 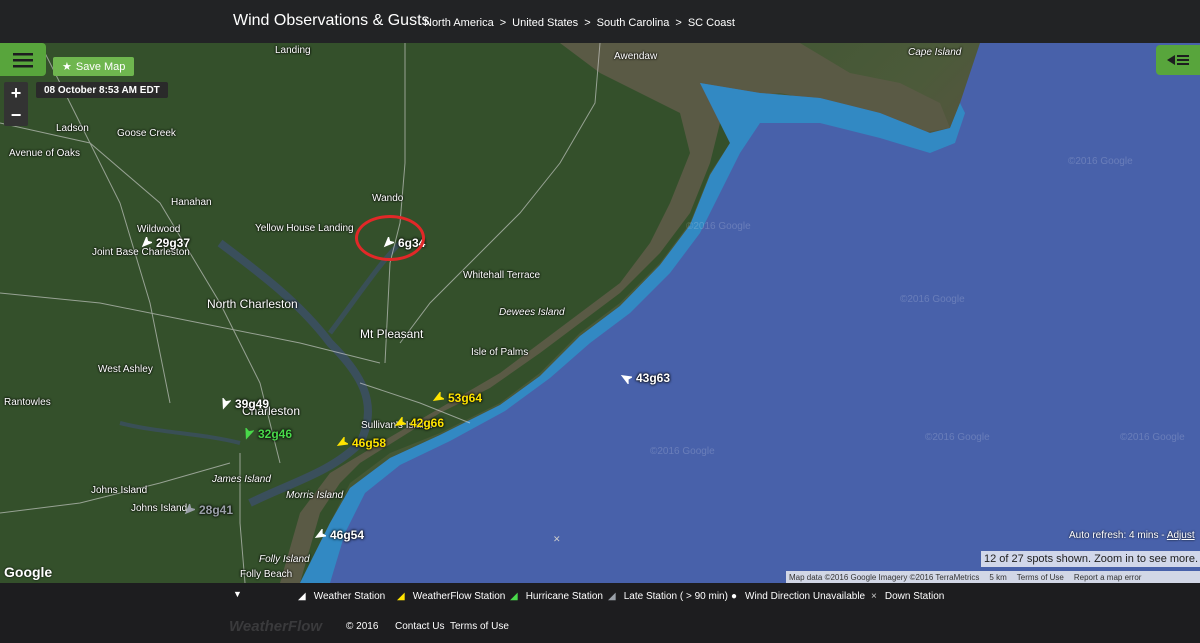 What do you see at coordinates (237, 594) in the screenshot?
I see `legend-collapse-icon: ▼` at bounding box center [237, 594].